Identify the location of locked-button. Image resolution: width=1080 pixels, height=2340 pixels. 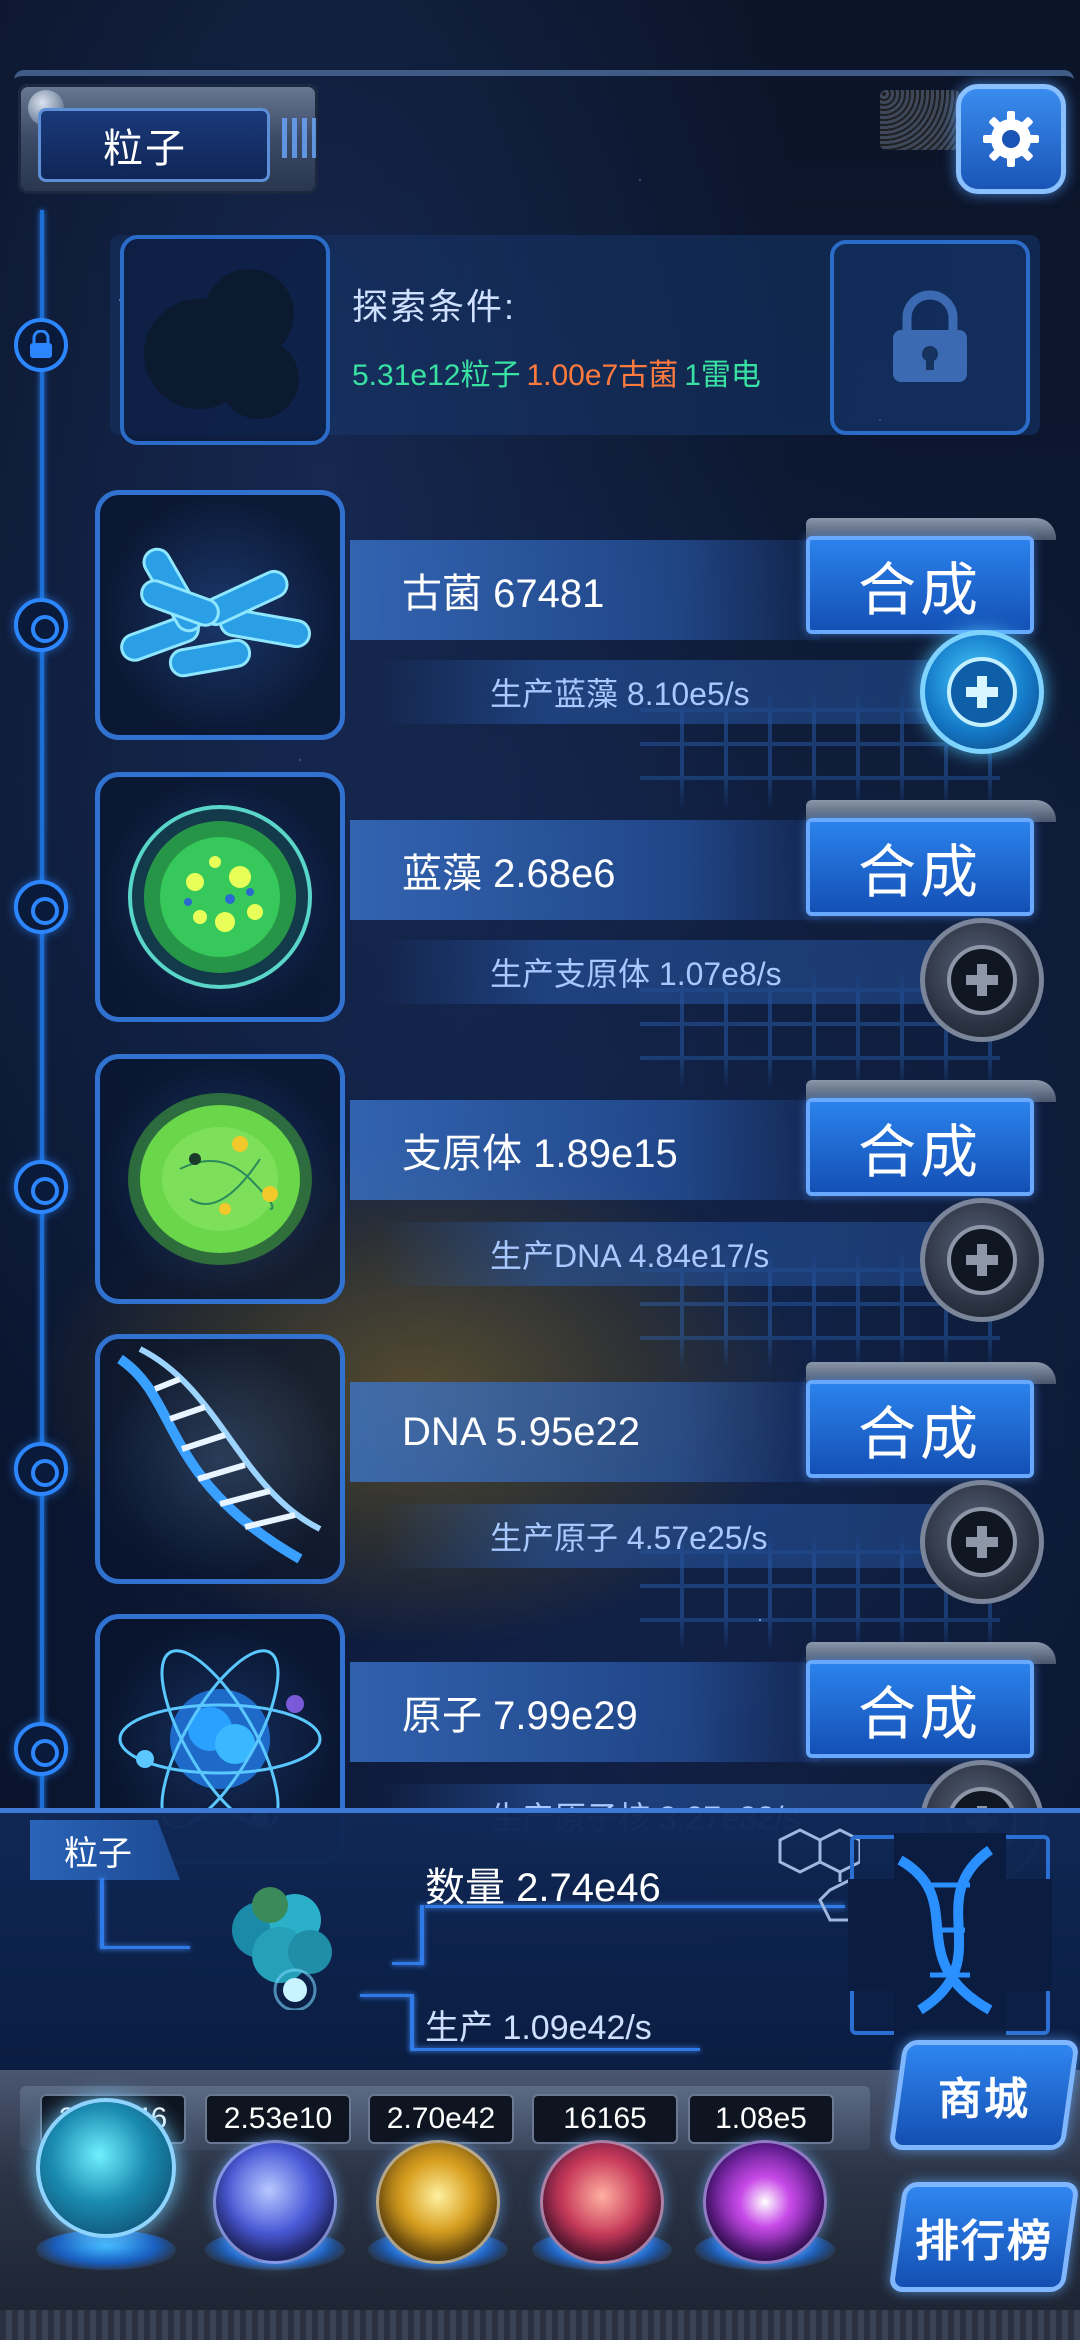
(930, 337).